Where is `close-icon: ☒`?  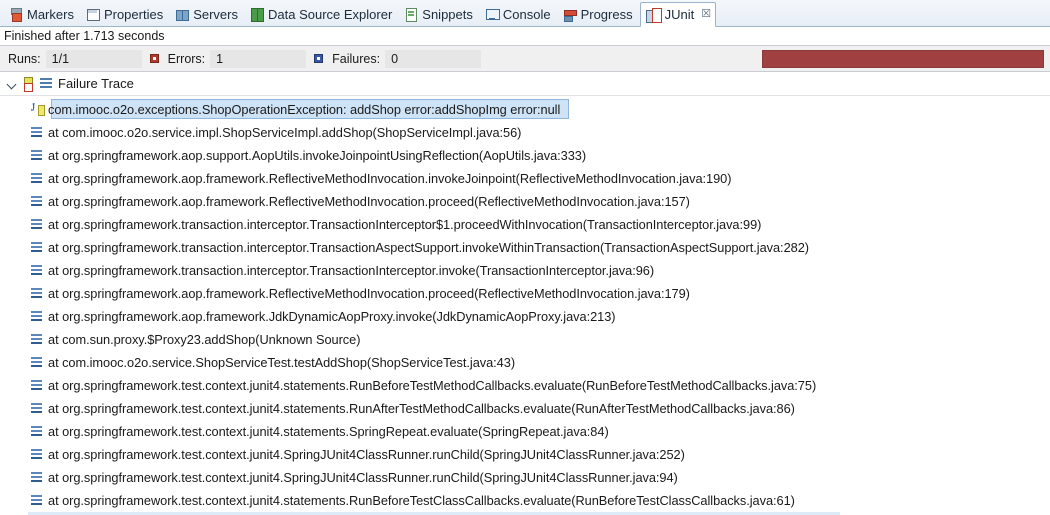 close-icon: ☒ is located at coordinates (706, 14).